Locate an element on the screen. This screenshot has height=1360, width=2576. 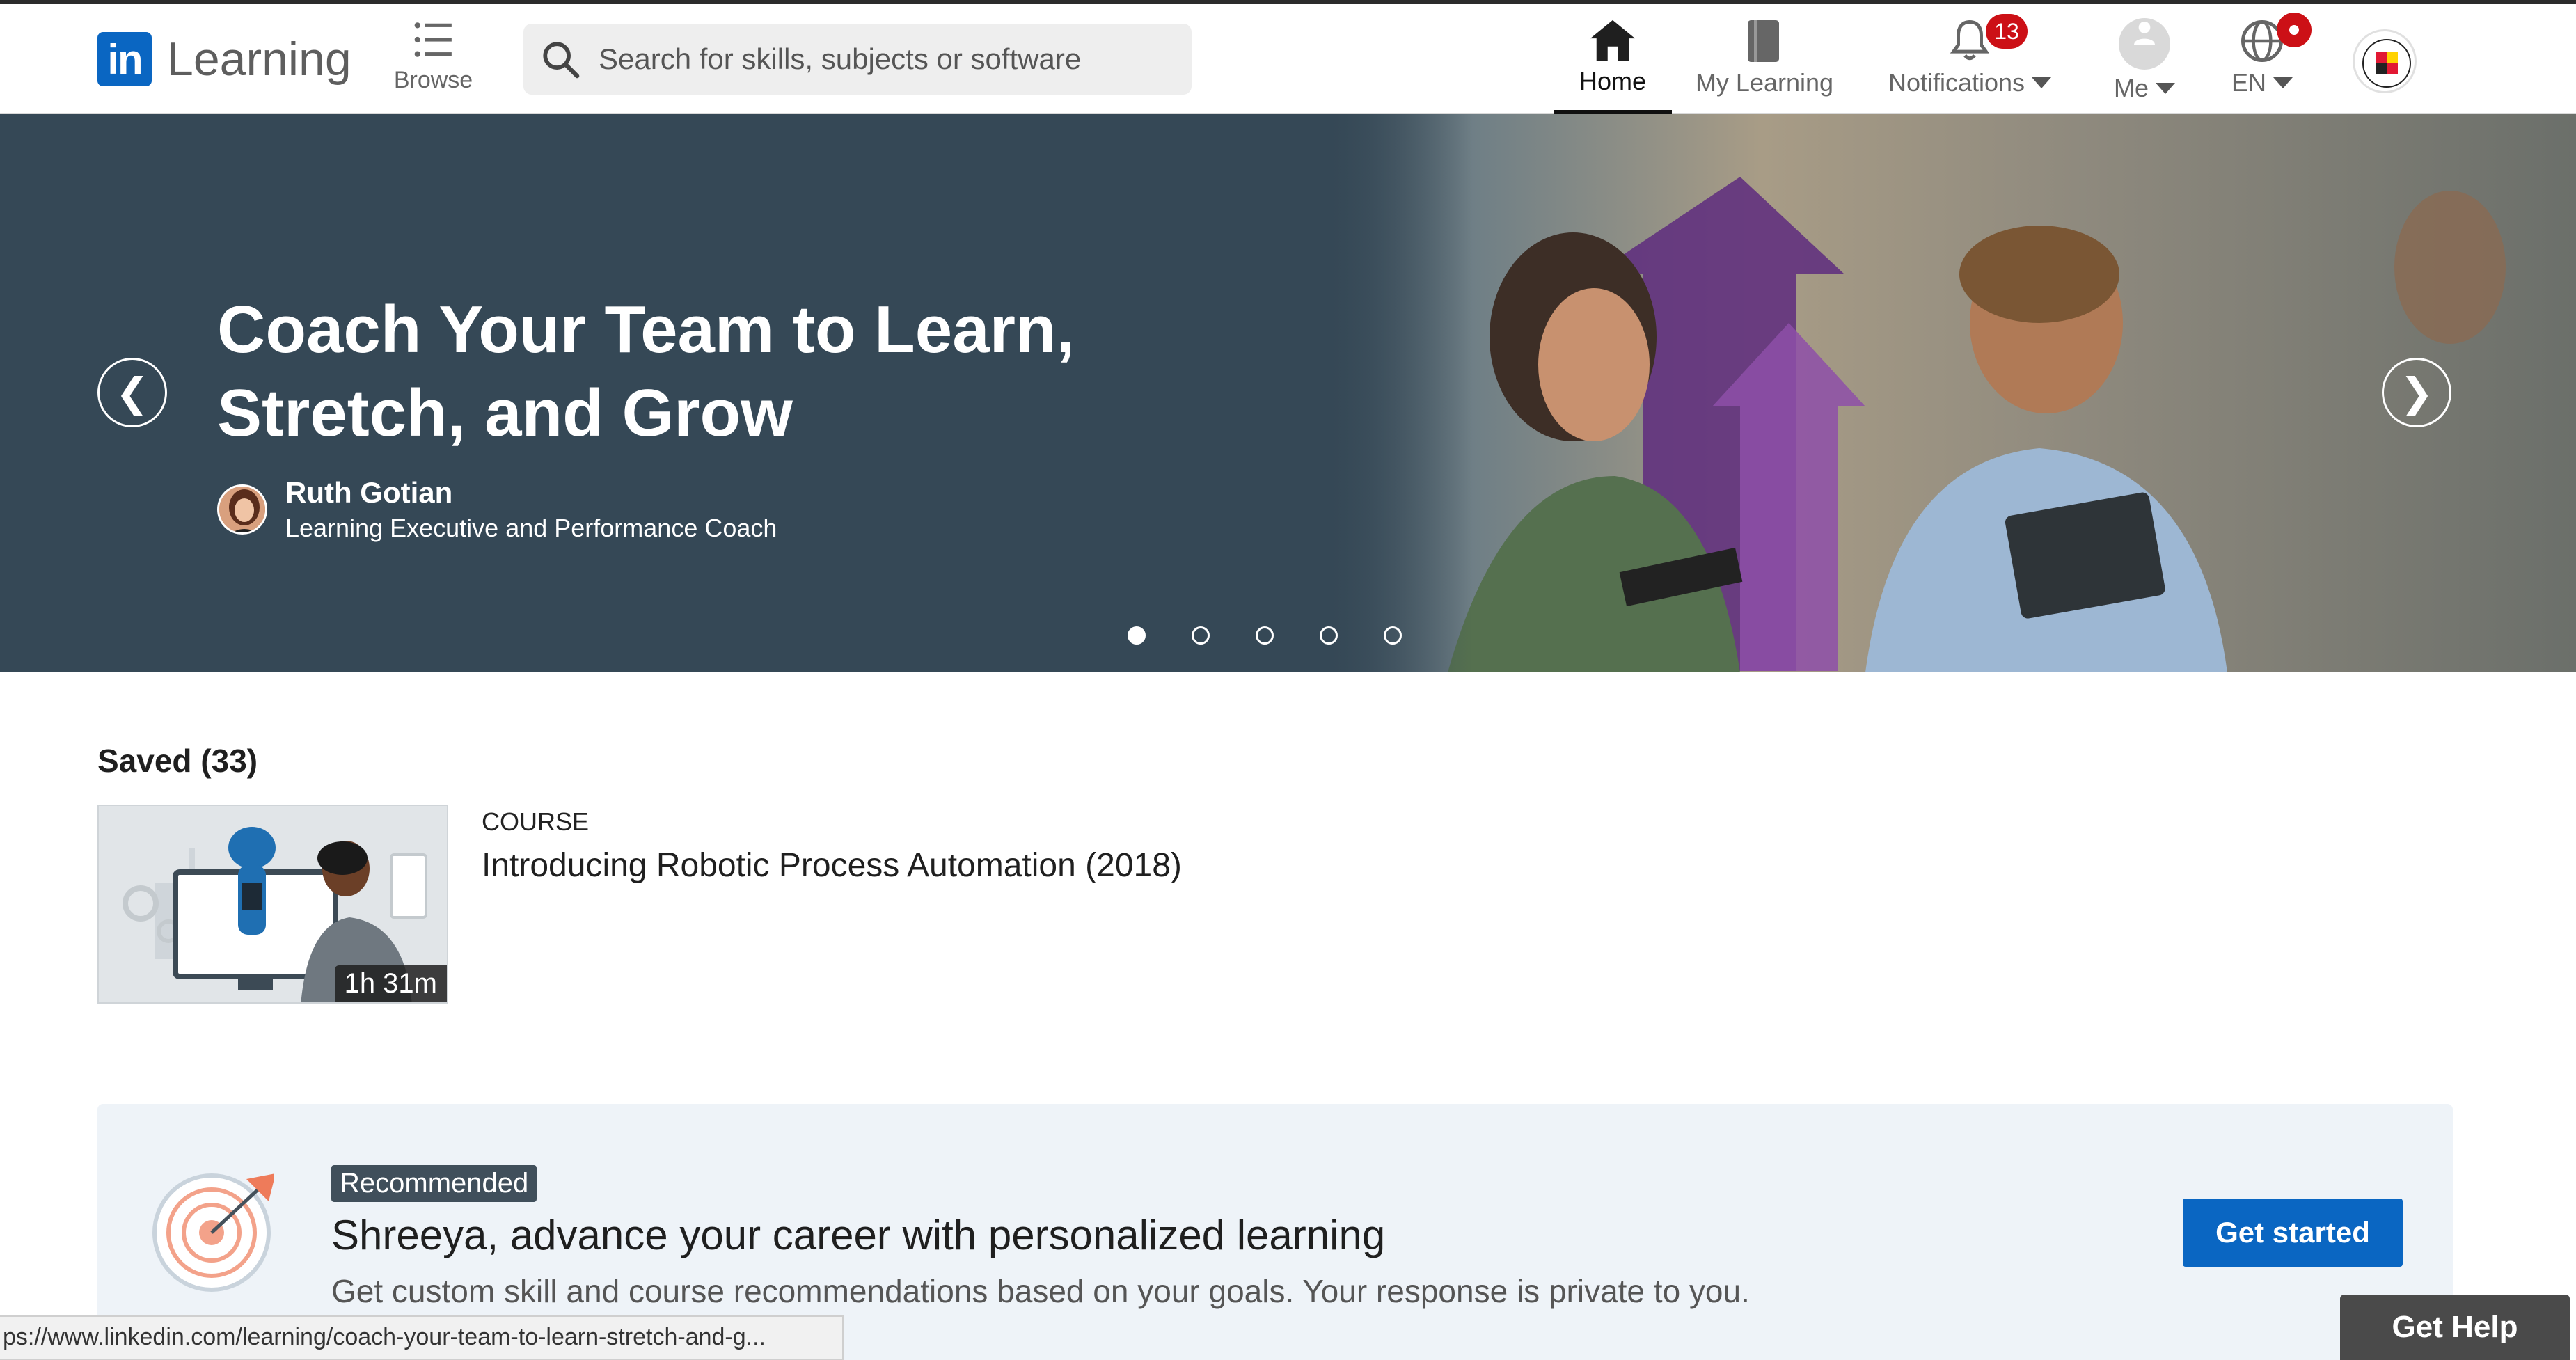
user-icon is located at coordinates (2144, 44).